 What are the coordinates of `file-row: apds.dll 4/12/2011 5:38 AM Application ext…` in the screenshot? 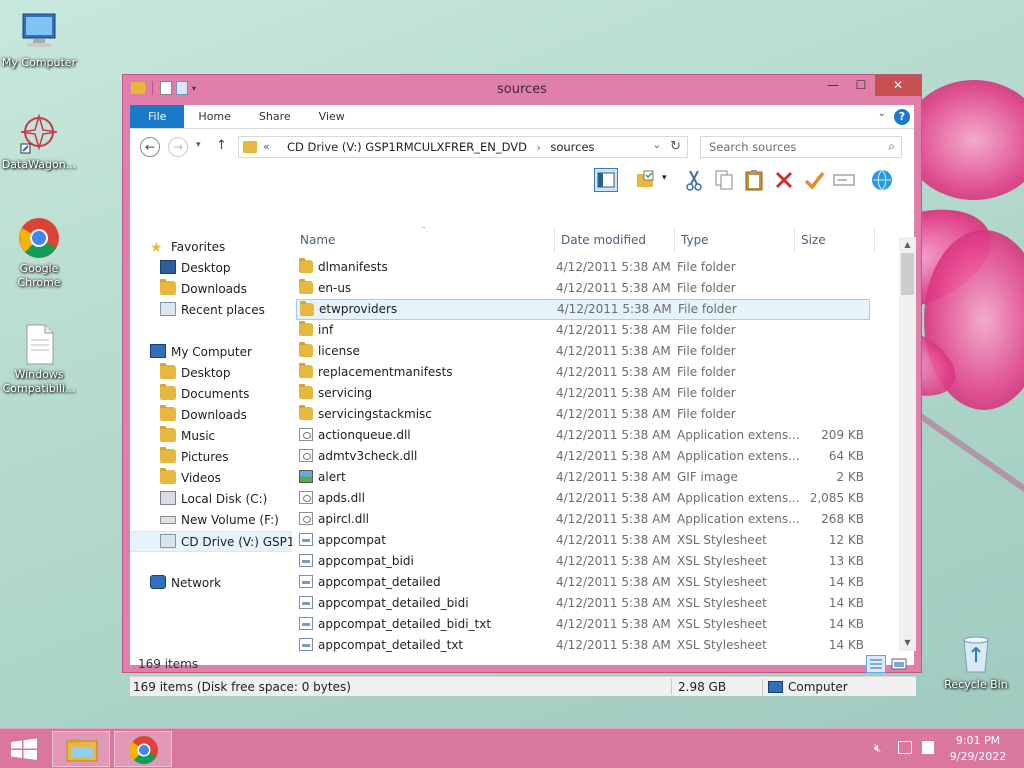 It's located at (583, 498).